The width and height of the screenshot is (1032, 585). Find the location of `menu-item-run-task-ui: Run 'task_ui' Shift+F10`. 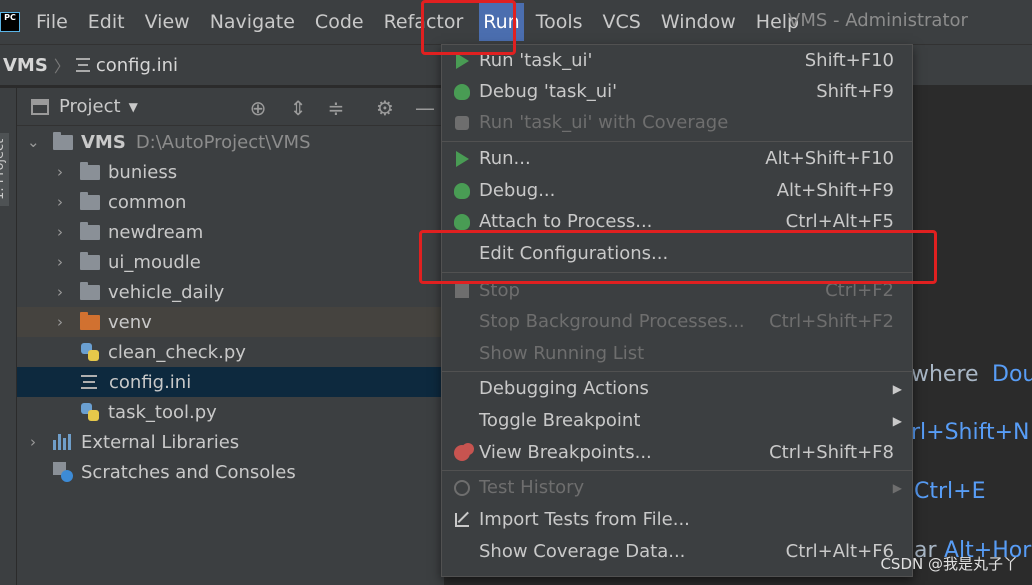

menu-item-run-task-ui: Run 'task_ui' Shift+F10 is located at coordinates (677, 60).